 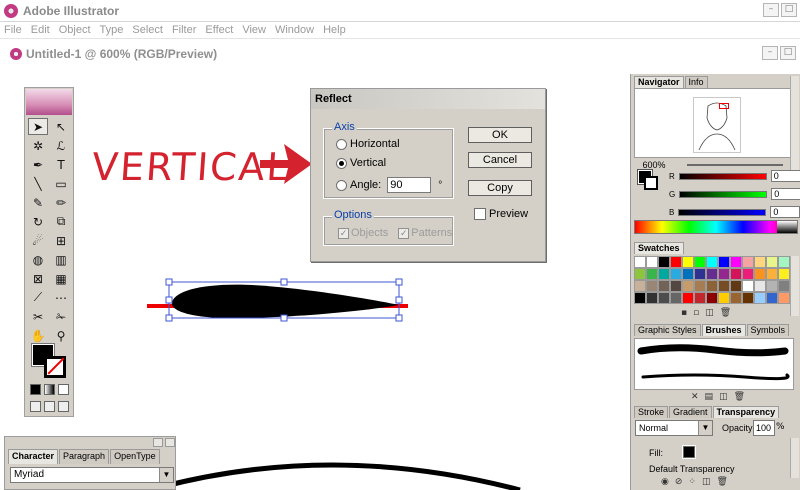 I want to click on options-icon: ◫, so click(x=706, y=482).